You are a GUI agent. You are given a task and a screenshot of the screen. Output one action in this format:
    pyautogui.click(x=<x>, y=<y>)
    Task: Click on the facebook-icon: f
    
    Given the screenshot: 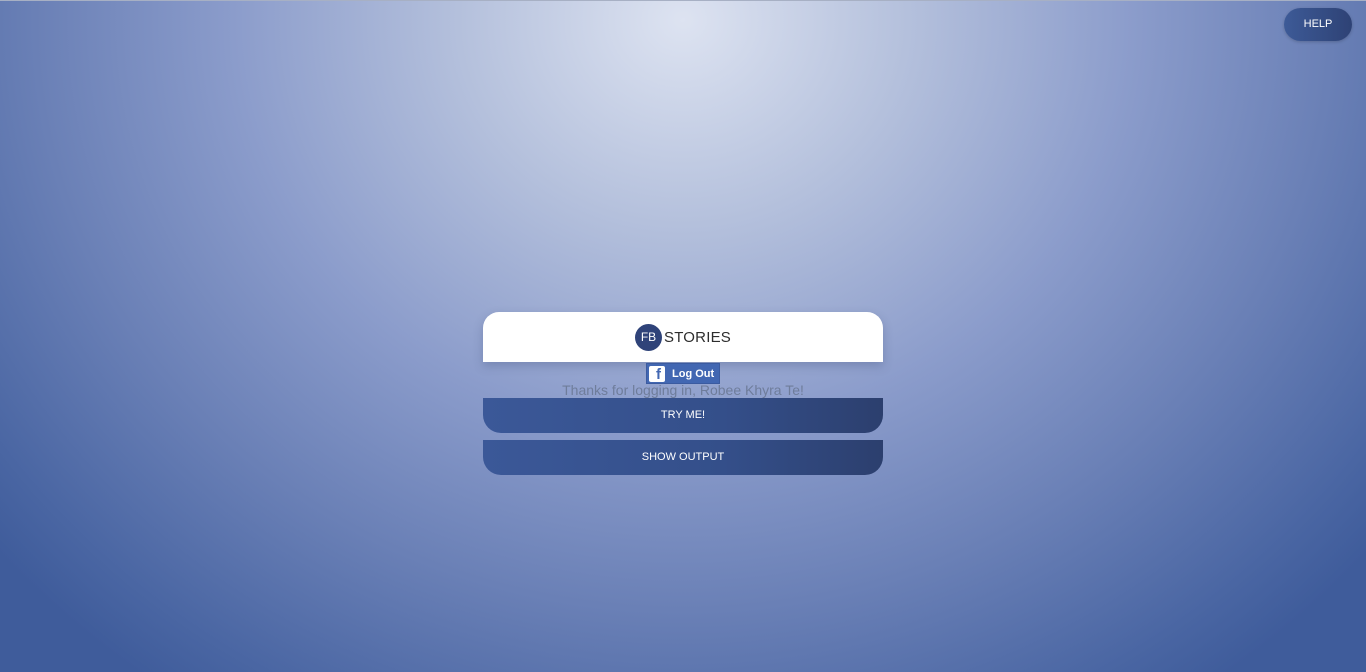 What is the action you would take?
    pyautogui.click(x=657, y=373)
    